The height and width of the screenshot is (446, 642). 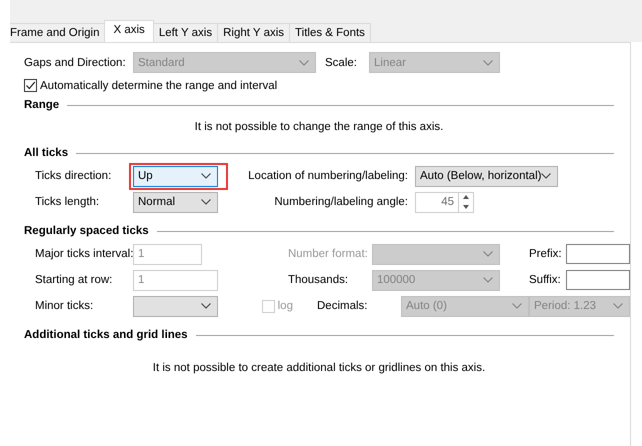 I want to click on field-label: Location of numbering/labeling:, so click(x=328, y=176).